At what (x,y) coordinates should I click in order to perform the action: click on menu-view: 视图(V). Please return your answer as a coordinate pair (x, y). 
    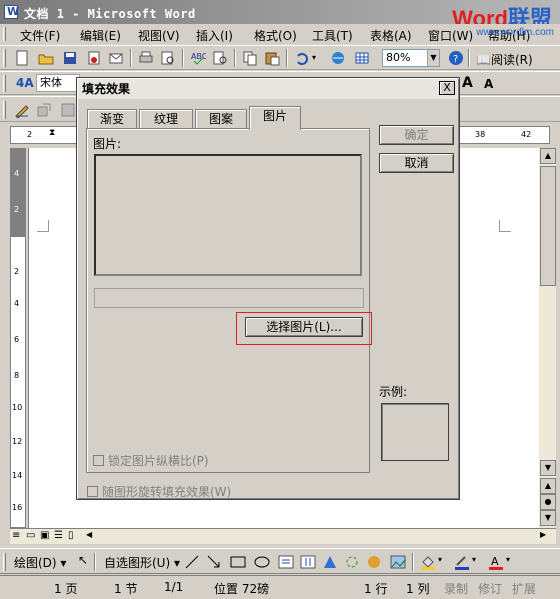
    Looking at the image, I should click on (159, 35).